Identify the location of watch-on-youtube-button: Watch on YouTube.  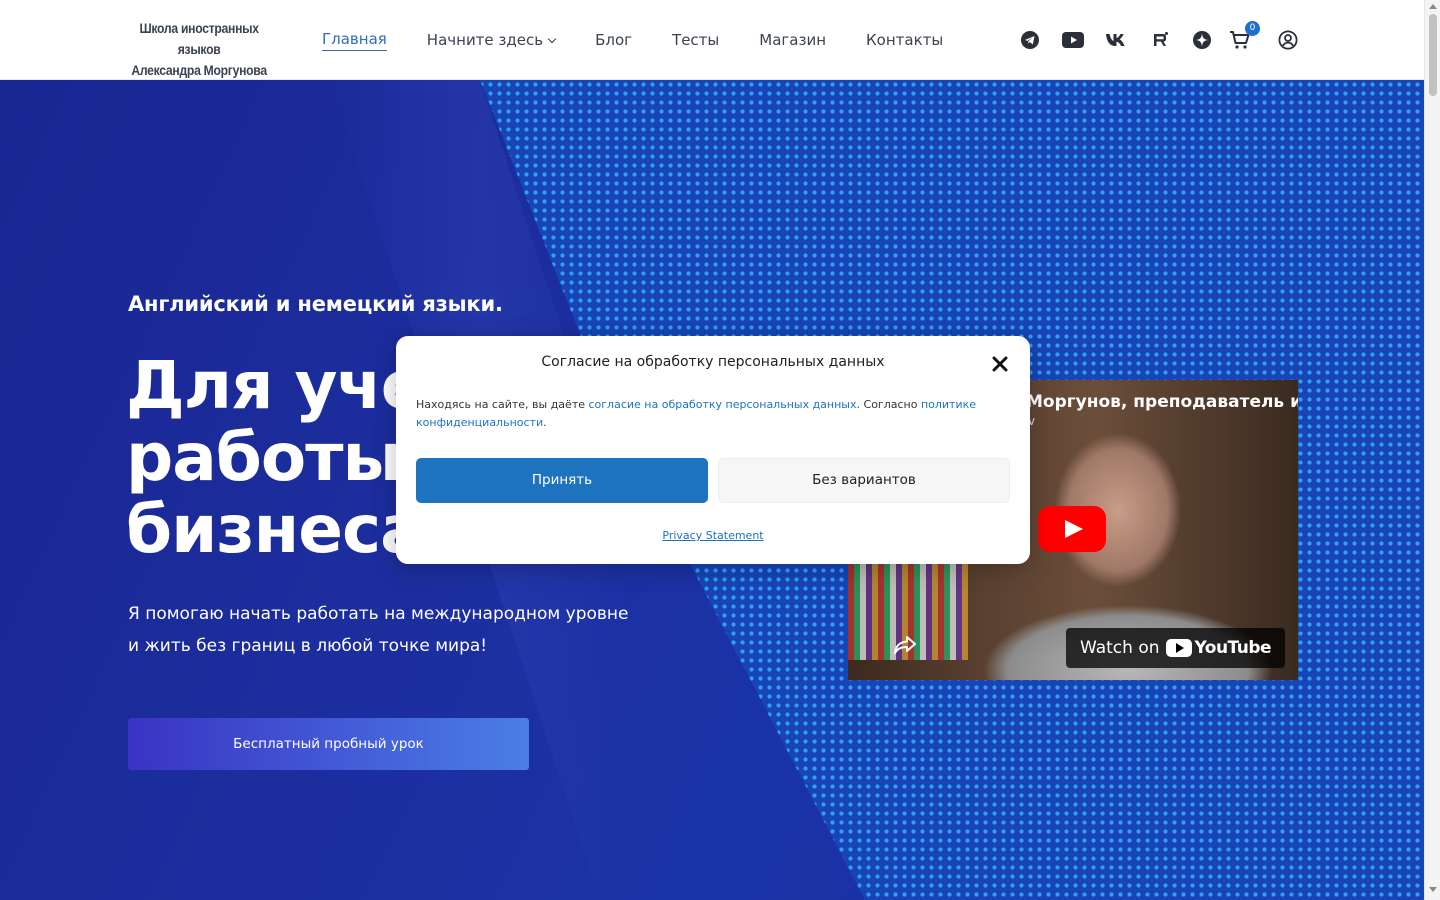
(1176, 648).